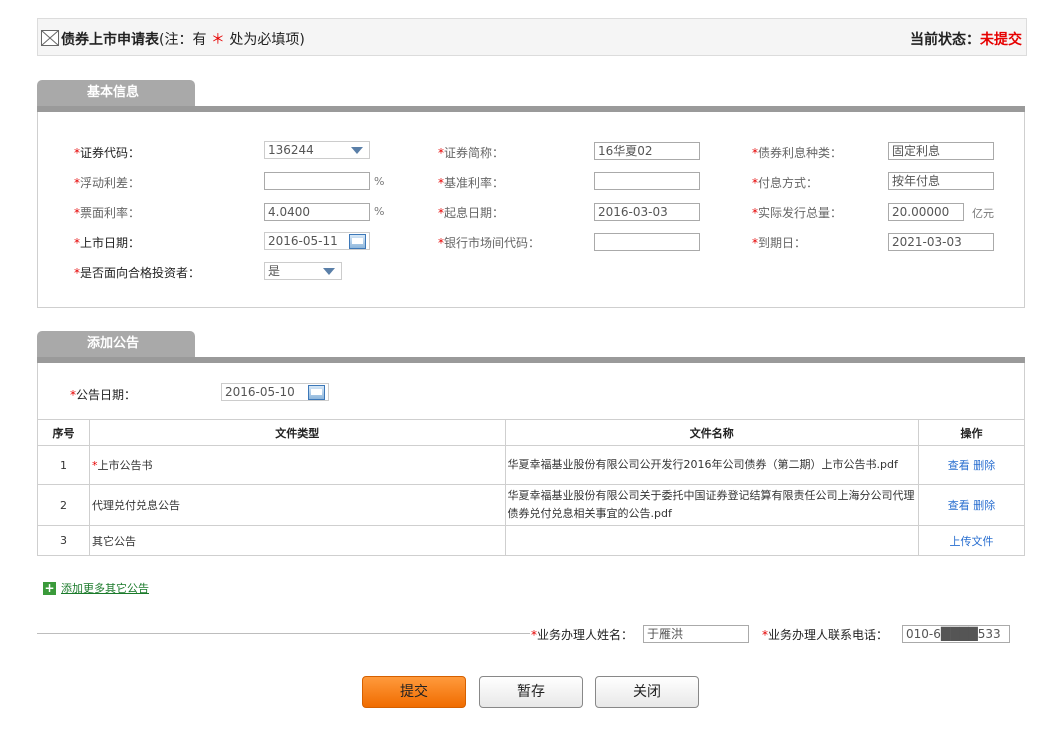 The width and height of the screenshot is (1050, 736). What do you see at coordinates (105, 588) in the screenshot?
I see `add-more-link: 添加更多其它公告` at bounding box center [105, 588].